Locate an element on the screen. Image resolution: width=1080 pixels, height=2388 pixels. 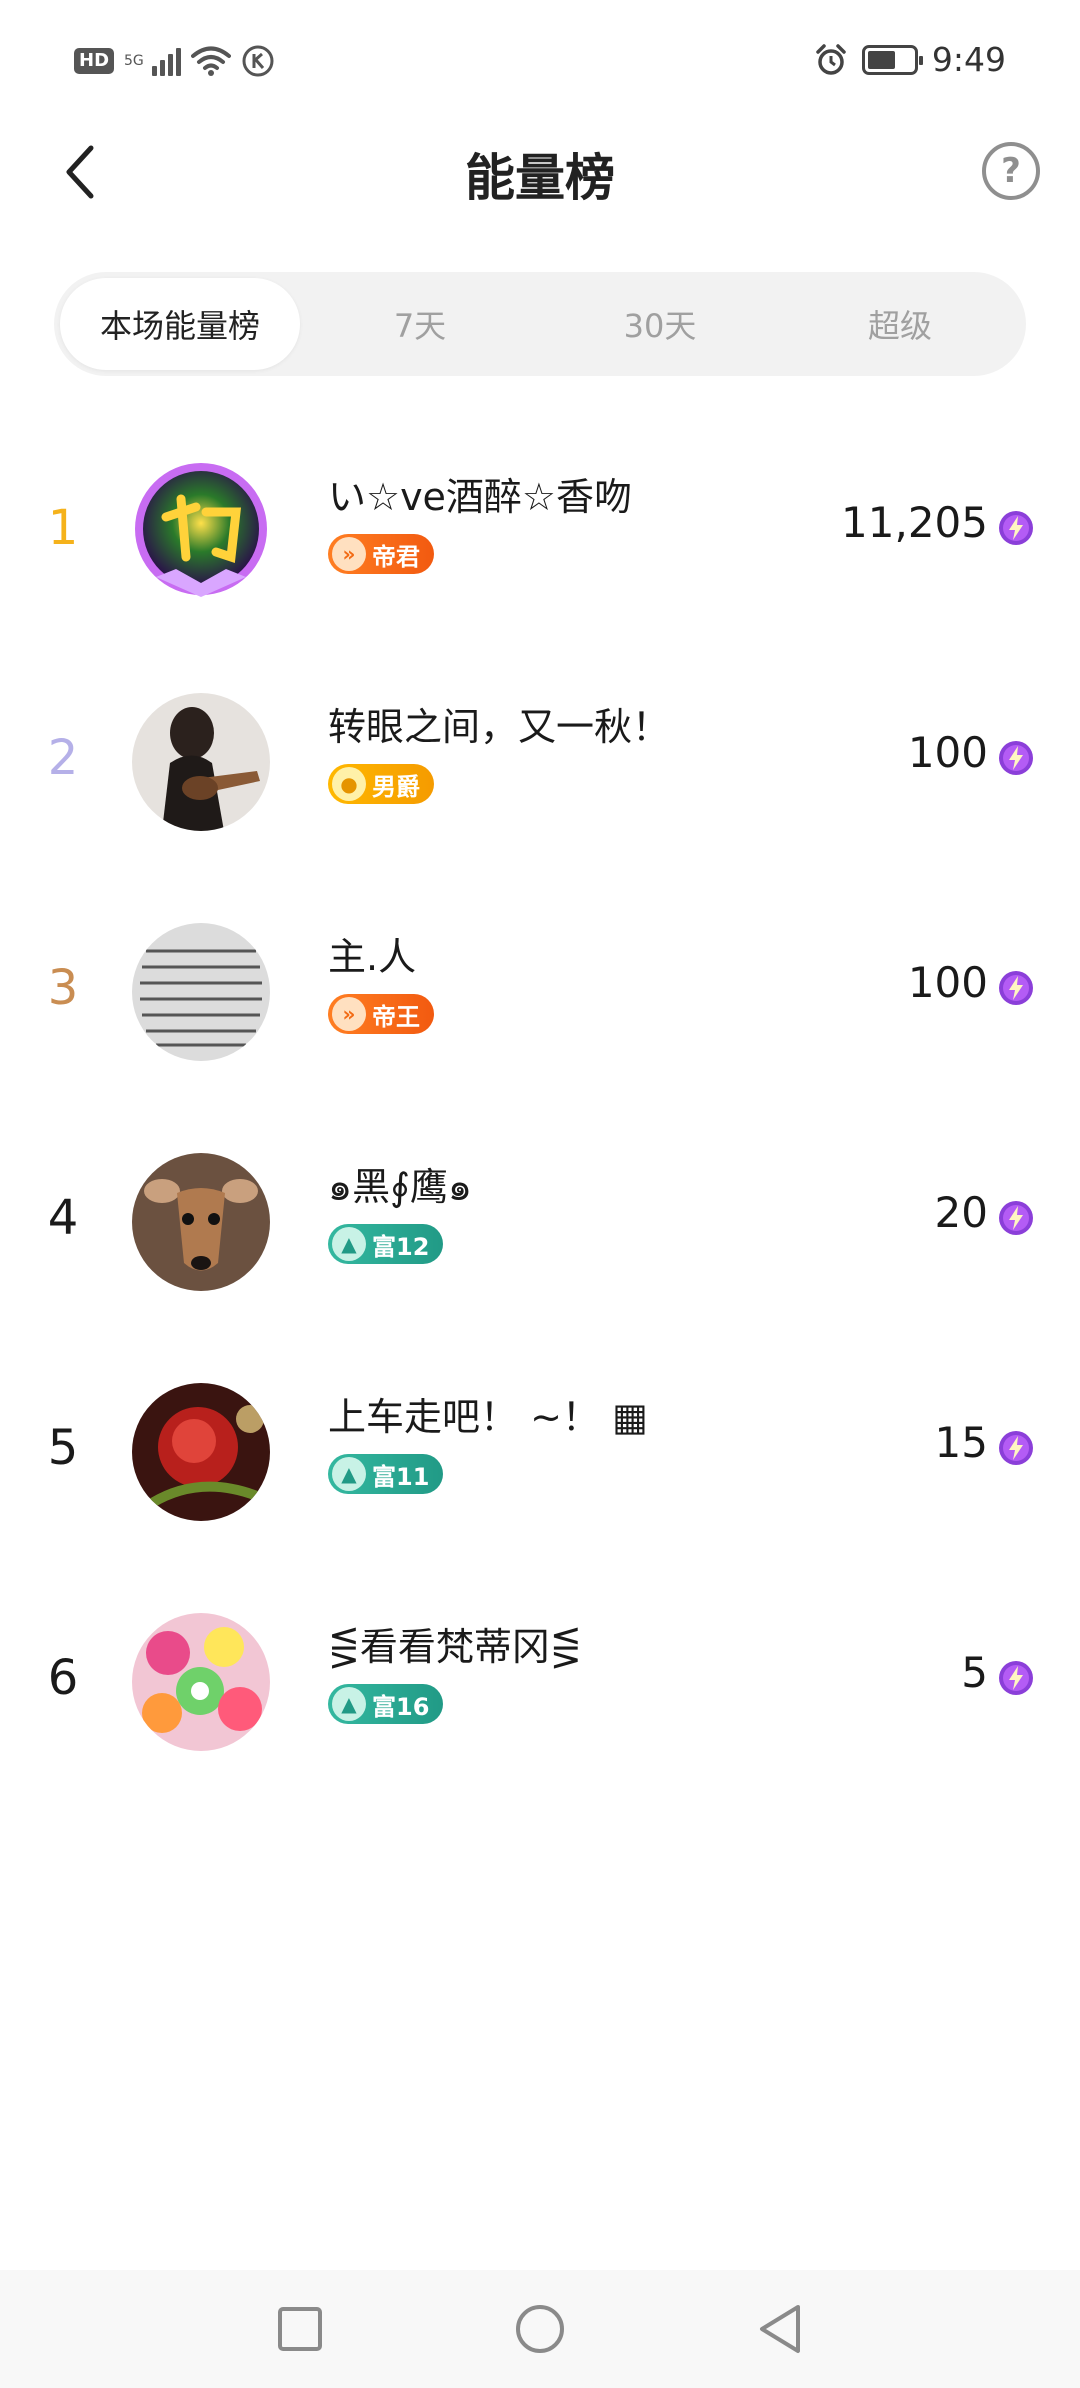
help-button: ? is located at coordinates (1011, 171).